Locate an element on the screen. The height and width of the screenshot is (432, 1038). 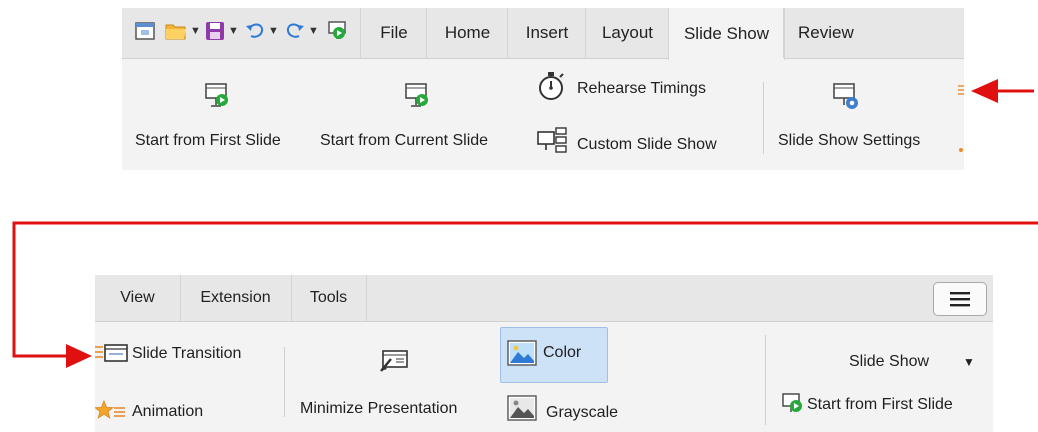
color-picture-icon is located at coordinates (522, 355).